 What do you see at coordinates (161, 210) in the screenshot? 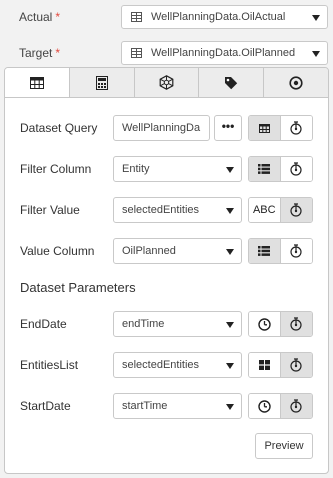
I see `filter-value-value: selectedEntities` at bounding box center [161, 210].